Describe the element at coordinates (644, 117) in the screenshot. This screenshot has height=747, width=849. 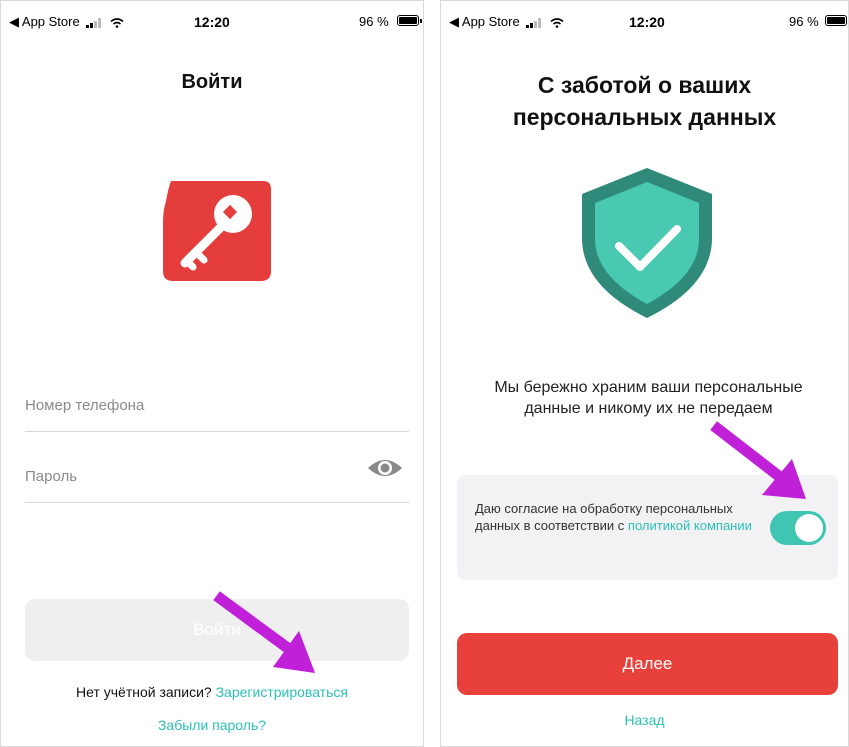
I see `title-line-2: персональных данных` at that location.